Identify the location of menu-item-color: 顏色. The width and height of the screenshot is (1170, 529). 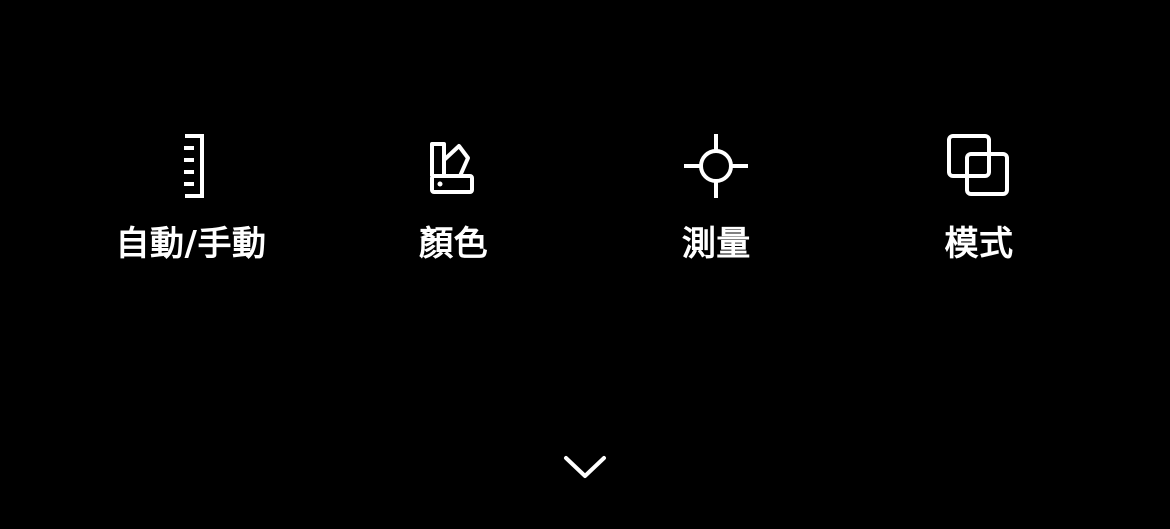
(454, 205).